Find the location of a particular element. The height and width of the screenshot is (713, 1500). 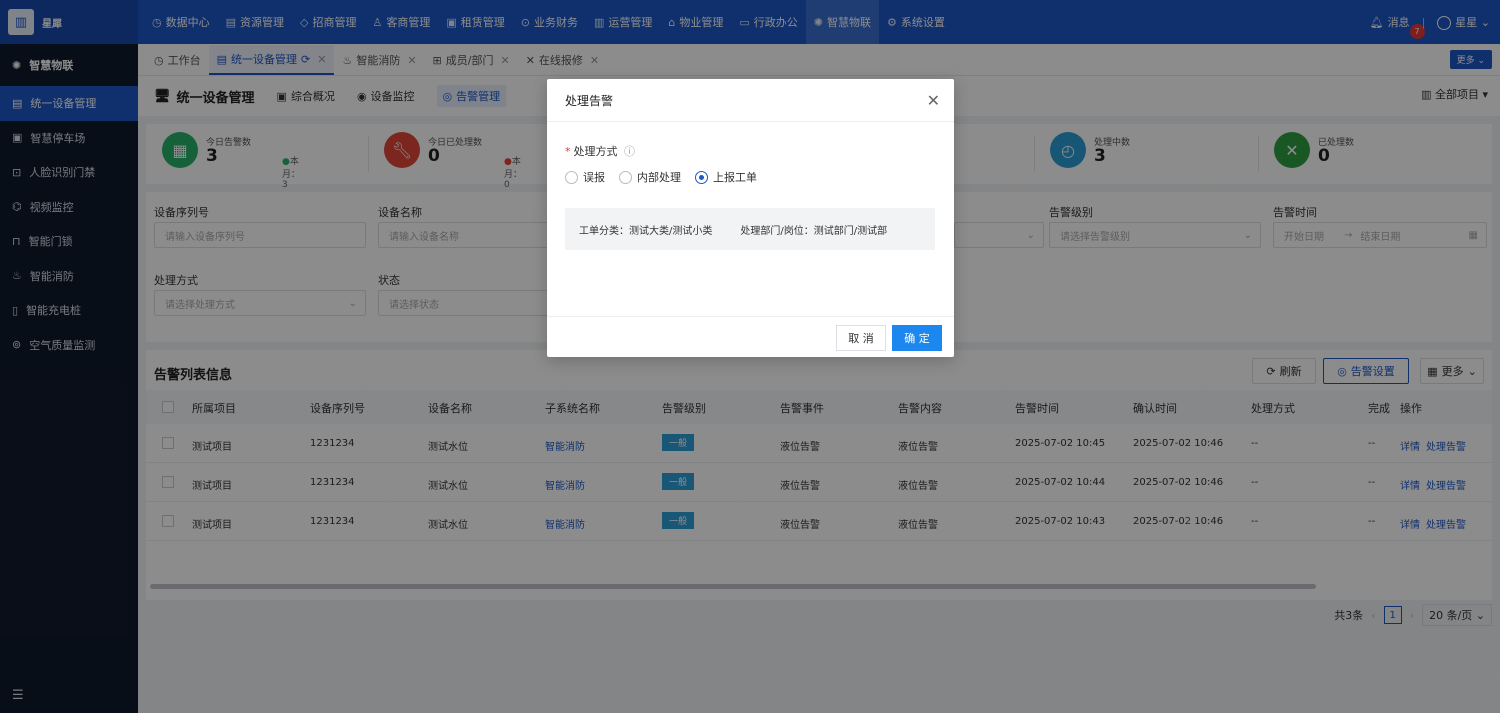

help-icon: ⓘ is located at coordinates (629, 151).